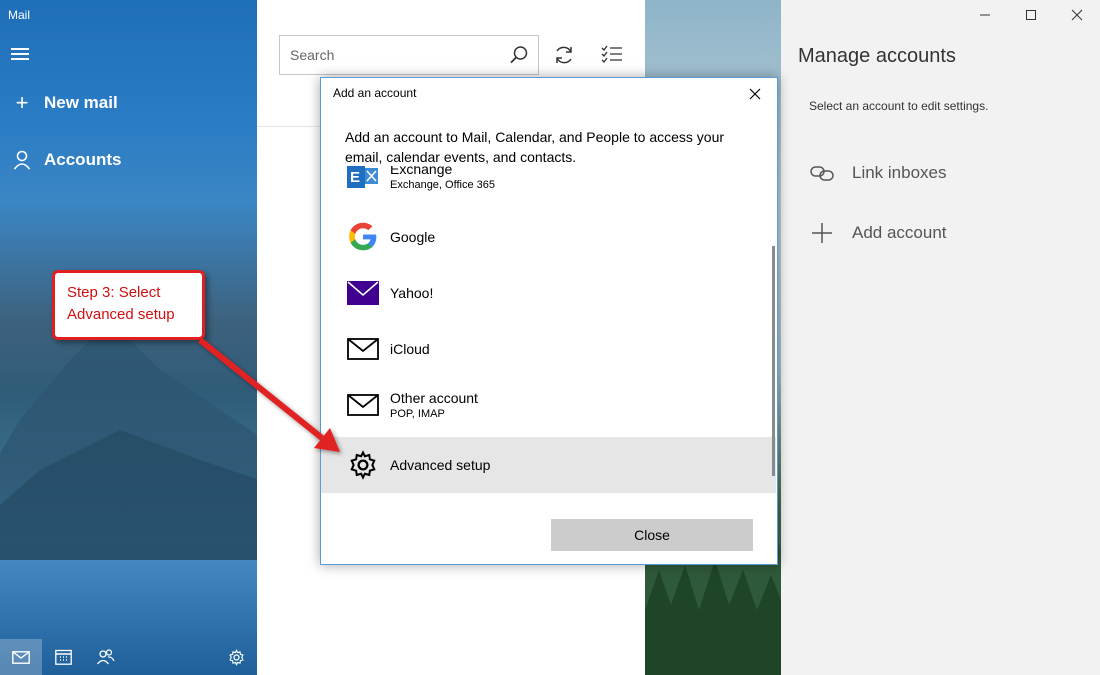  What do you see at coordinates (442, 185) in the screenshot?
I see `account-desc: Exchange, Office 365` at bounding box center [442, 185].